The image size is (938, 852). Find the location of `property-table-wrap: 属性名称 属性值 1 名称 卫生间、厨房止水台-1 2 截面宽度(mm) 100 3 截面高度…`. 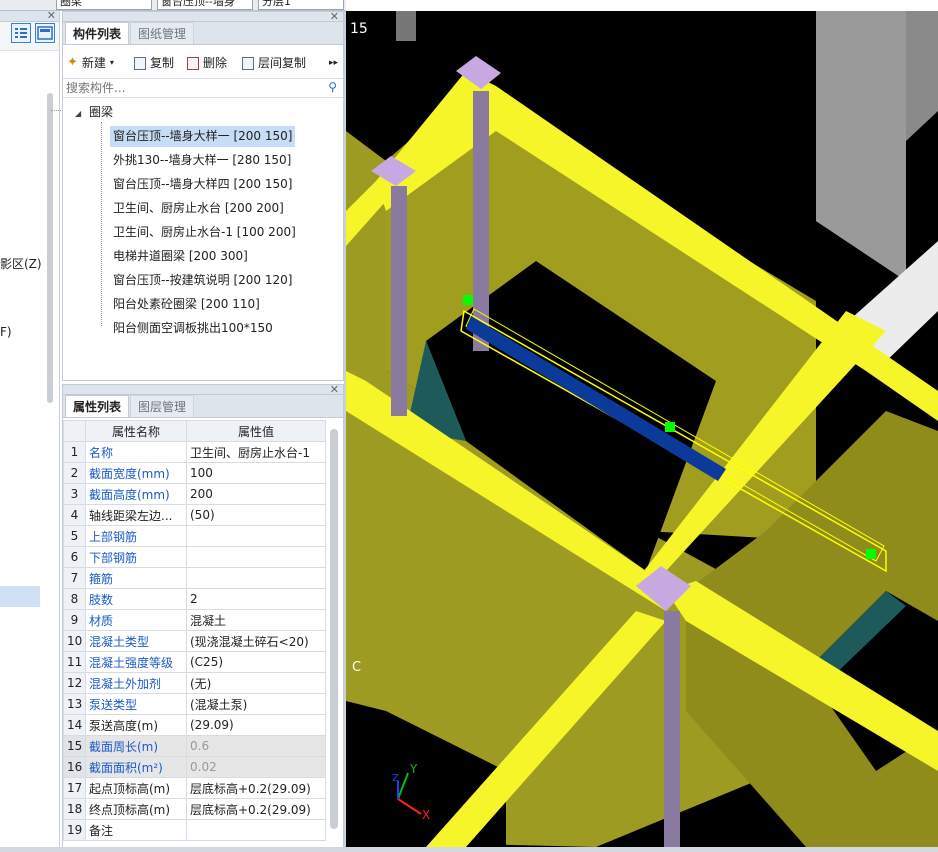

property-table-wrap: 属性名称 属性值 1 名称 卫生间、厨房止水台-1 2 截面宽度(mm) 100 3 截面高度… is located at coordinates (195, 636).